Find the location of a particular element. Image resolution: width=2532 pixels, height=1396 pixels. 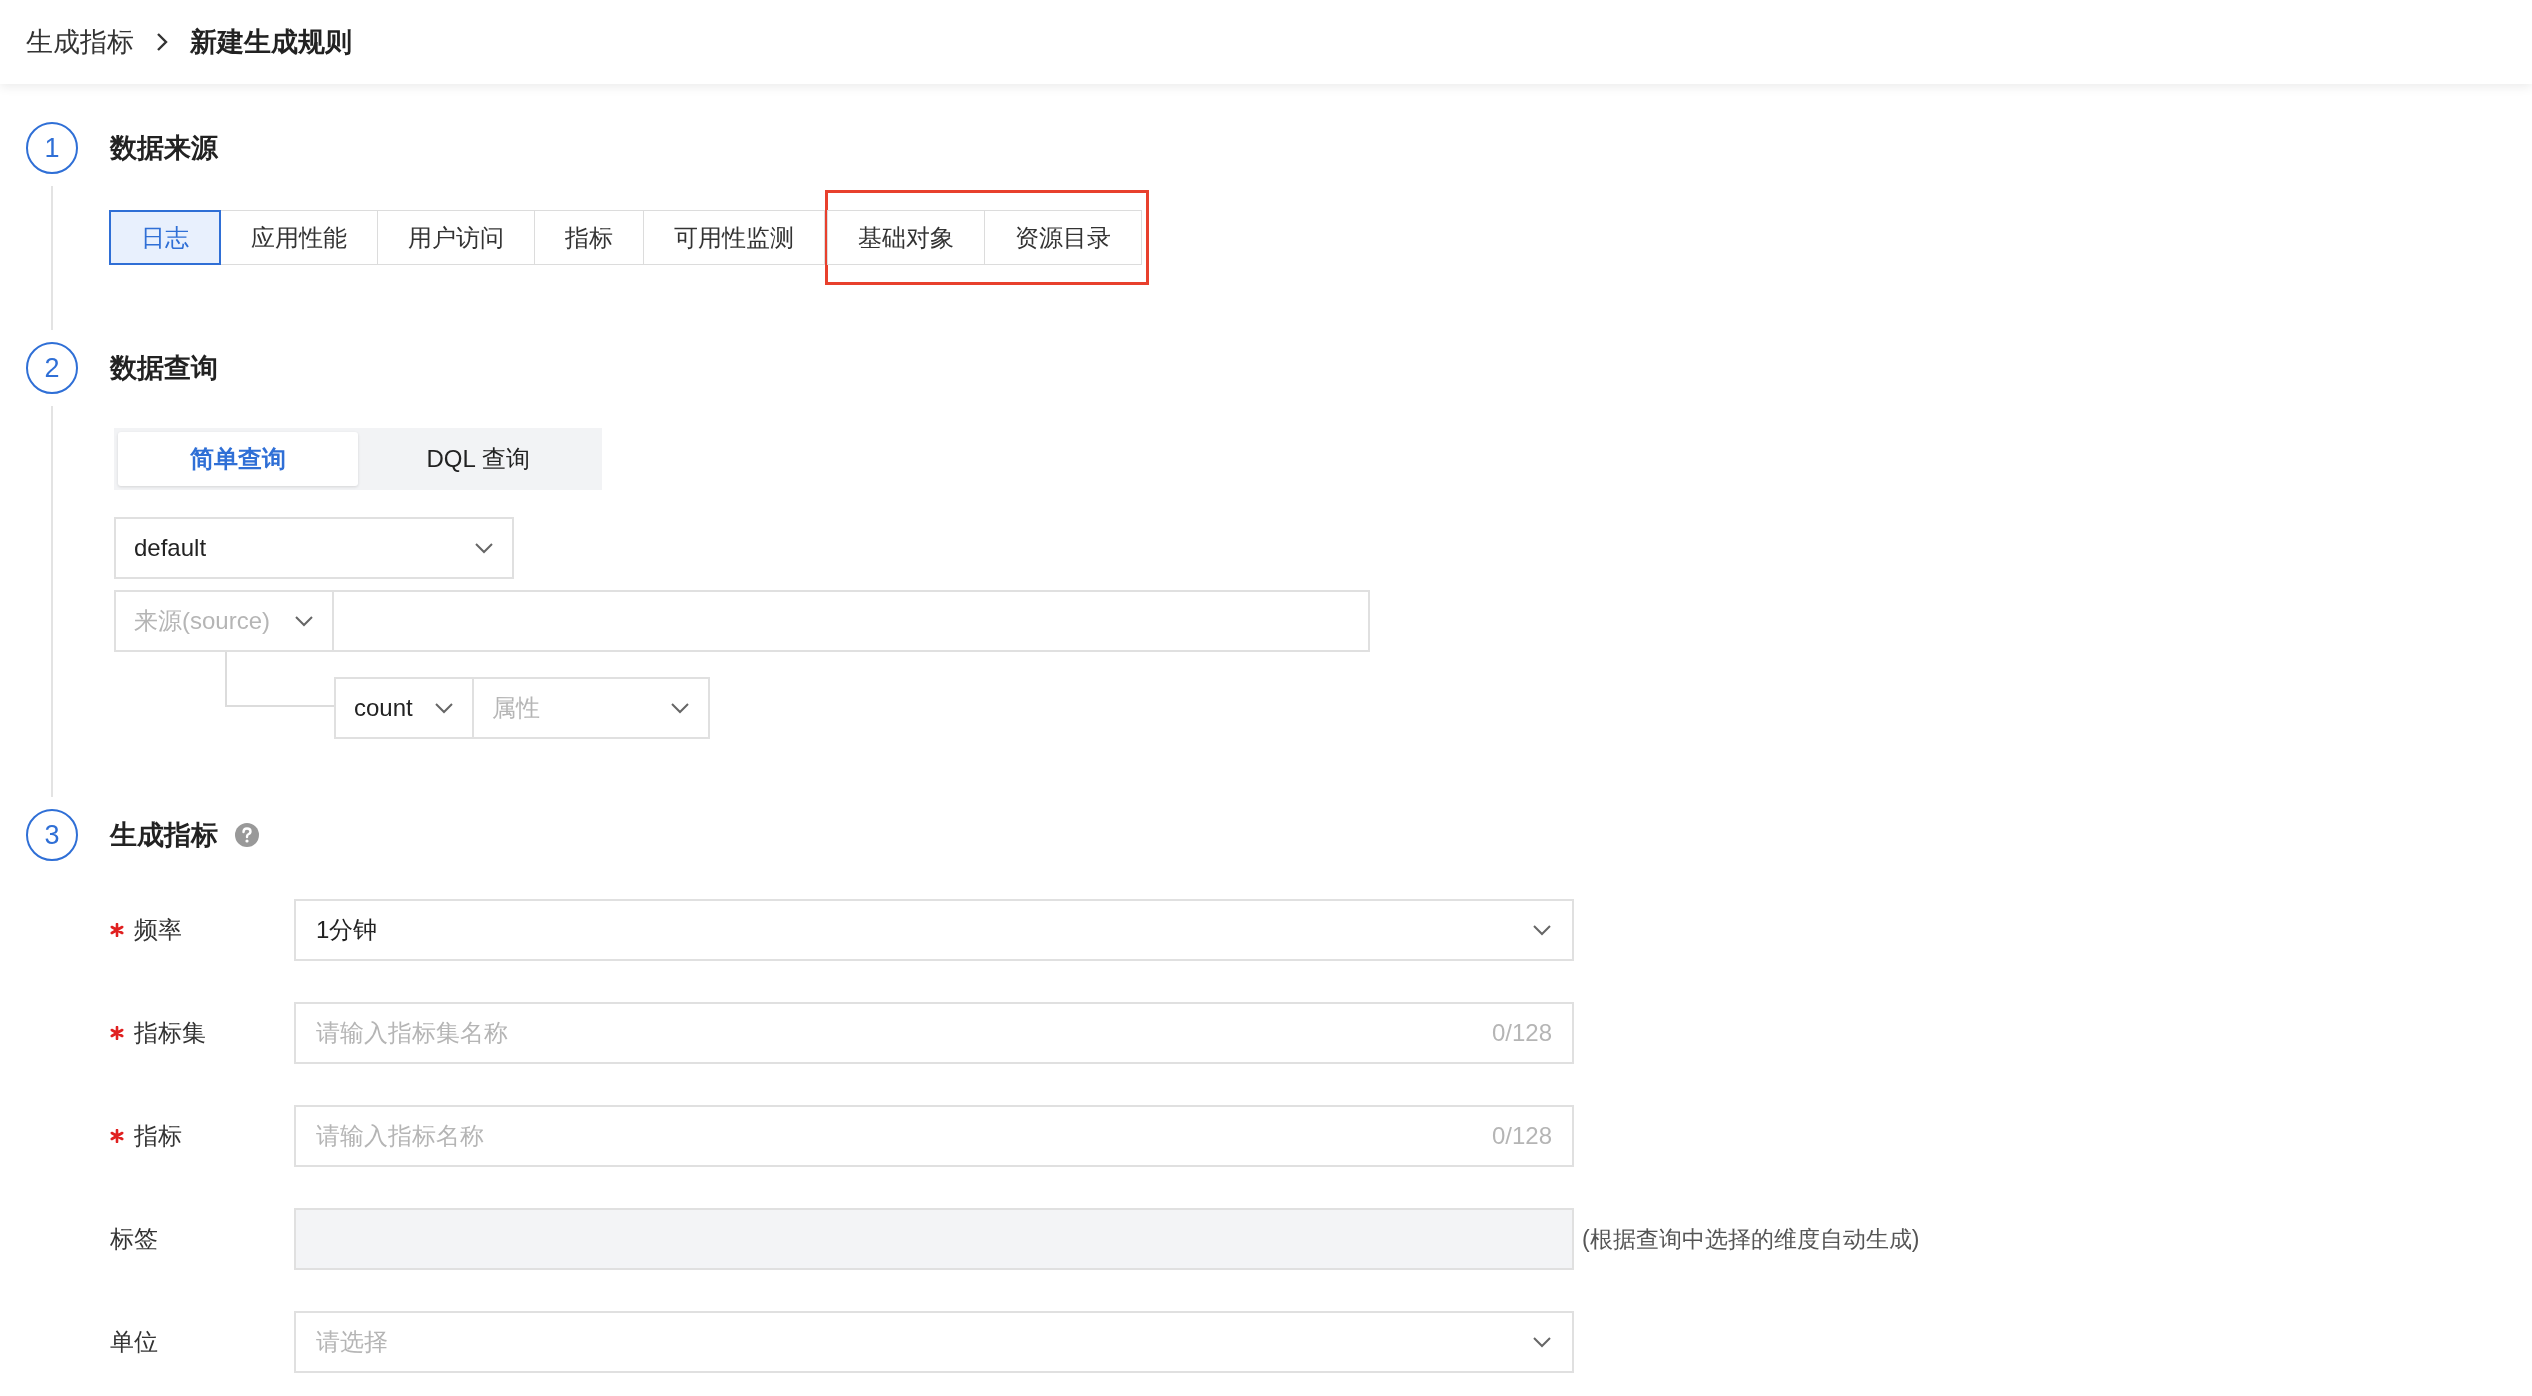

field-label: 单位 is located at coordinates (134, 1342).